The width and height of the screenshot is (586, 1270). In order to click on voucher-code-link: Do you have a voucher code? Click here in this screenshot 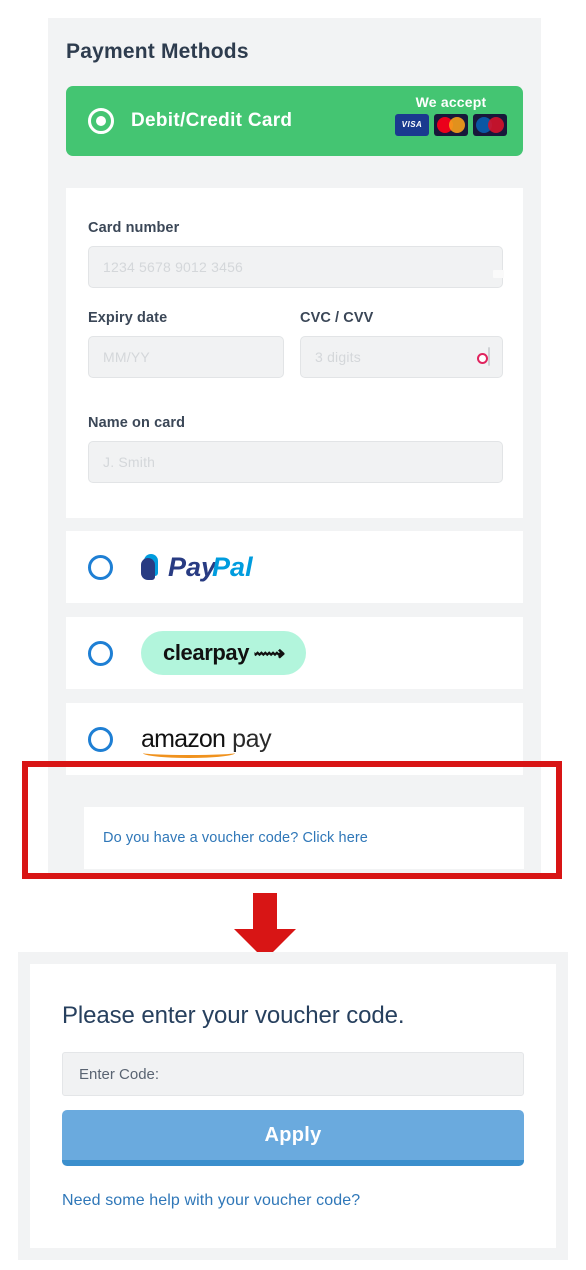, I will do `click(235, 838)`.